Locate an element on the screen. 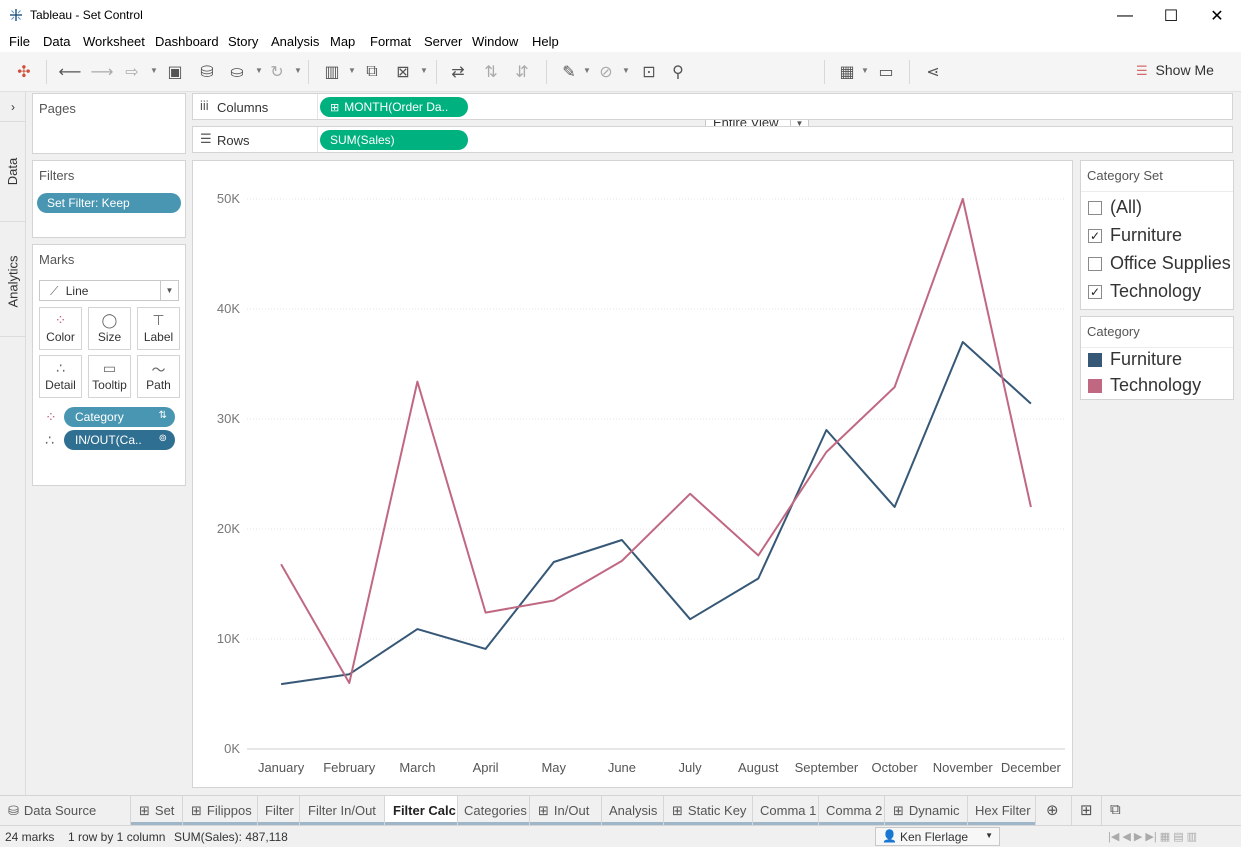 The width and height of the screenshot is (1241, 847). size-button: ◯ Size is located at coordinates (109, 328).